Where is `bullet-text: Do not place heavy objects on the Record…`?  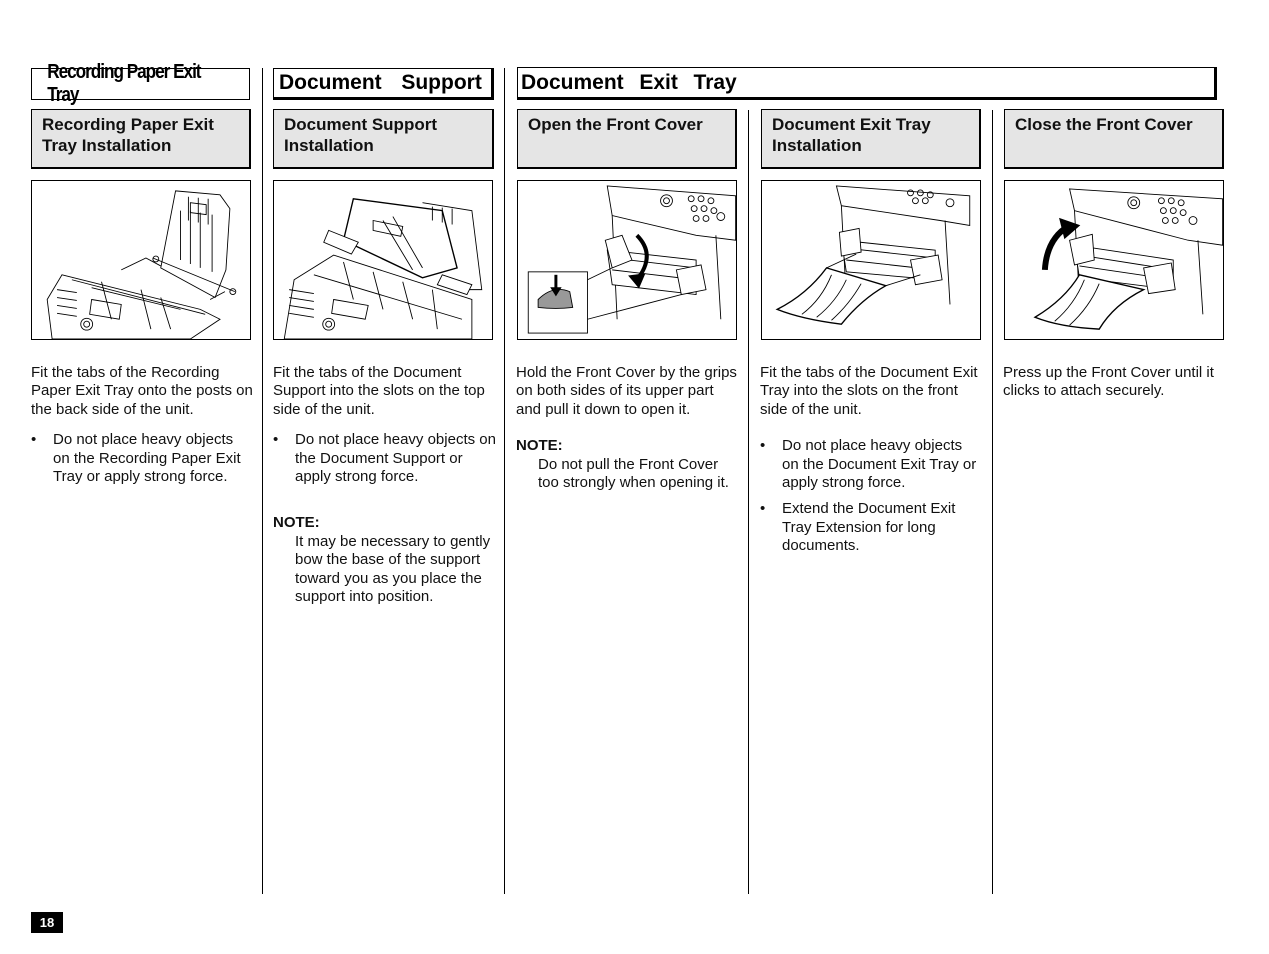 bullet-text: Do not place heavy objects on the Record… is located at coordinates (147, 458).